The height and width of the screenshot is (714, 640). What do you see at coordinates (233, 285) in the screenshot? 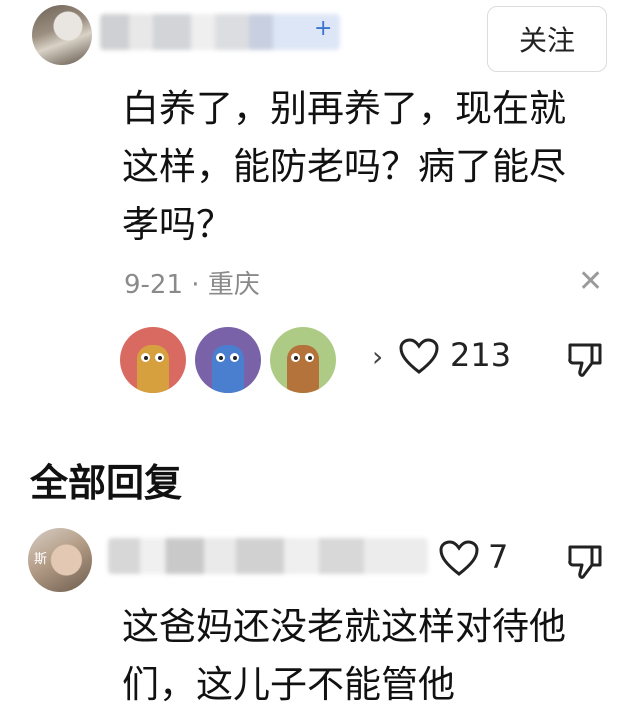
I see `comment-location: 重庆` at bounding box center [233, 285].